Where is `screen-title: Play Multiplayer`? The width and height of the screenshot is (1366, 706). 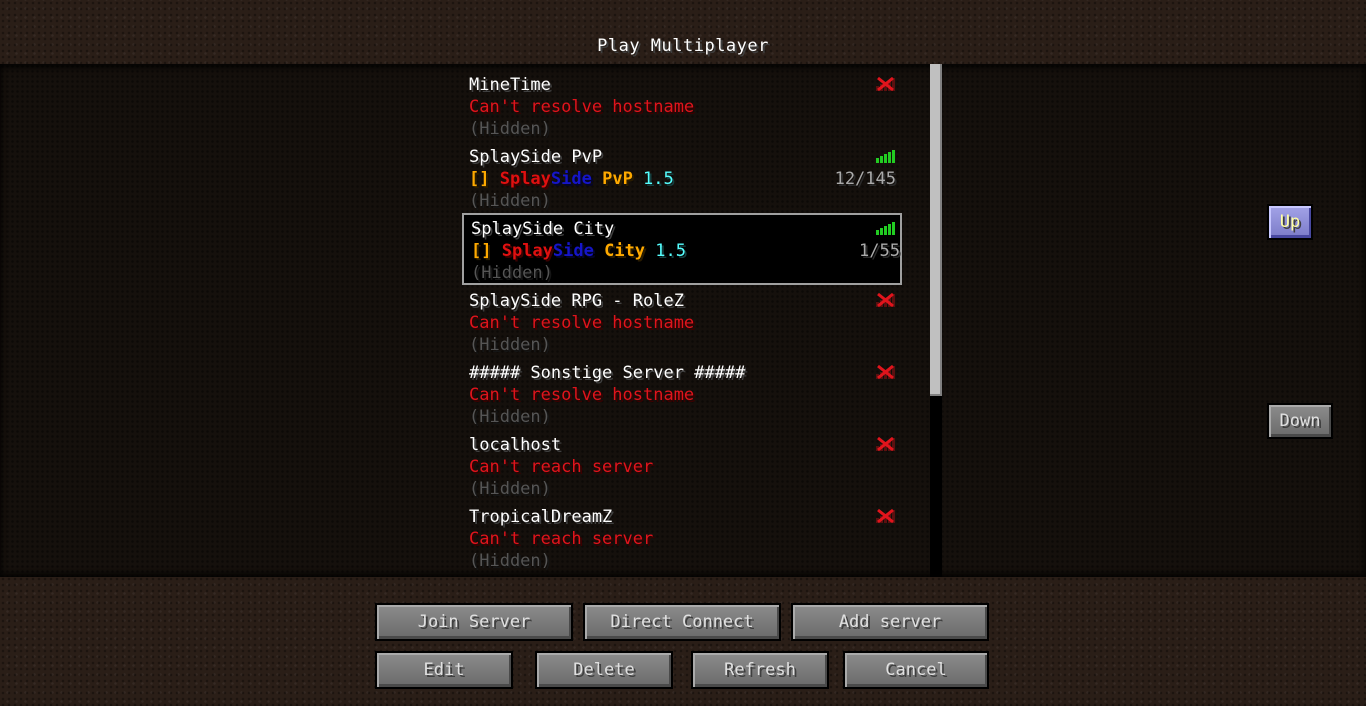 screen-title: Play Multiplayer is located at coordinates (683, 46).